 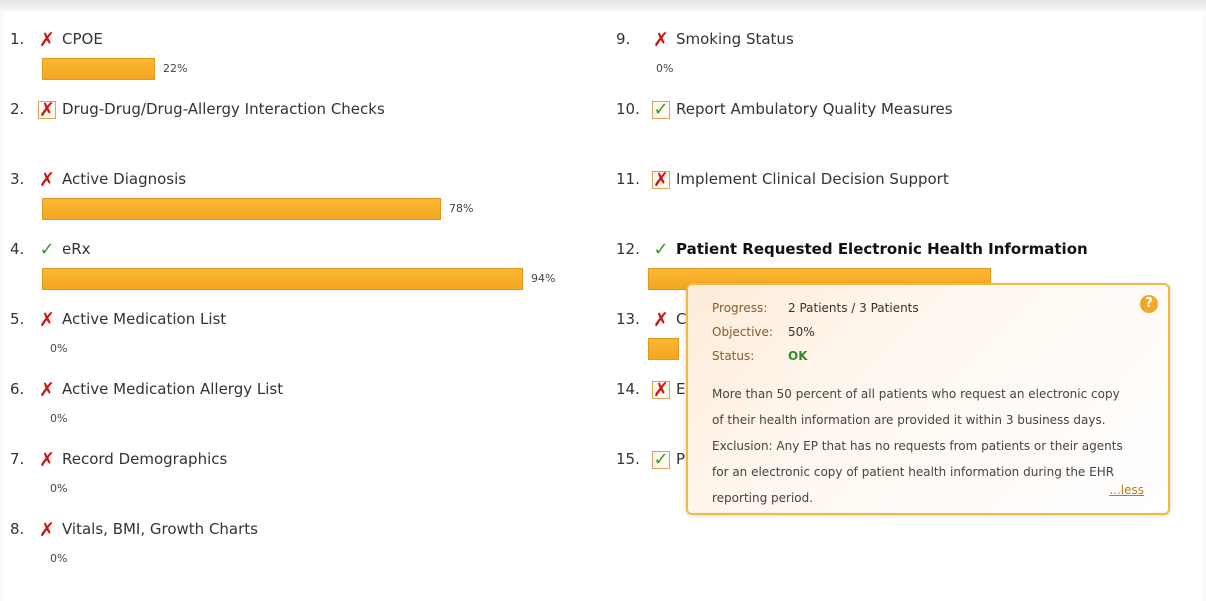 I want to click on objective-value: 50%, so click(x=801, y=332).